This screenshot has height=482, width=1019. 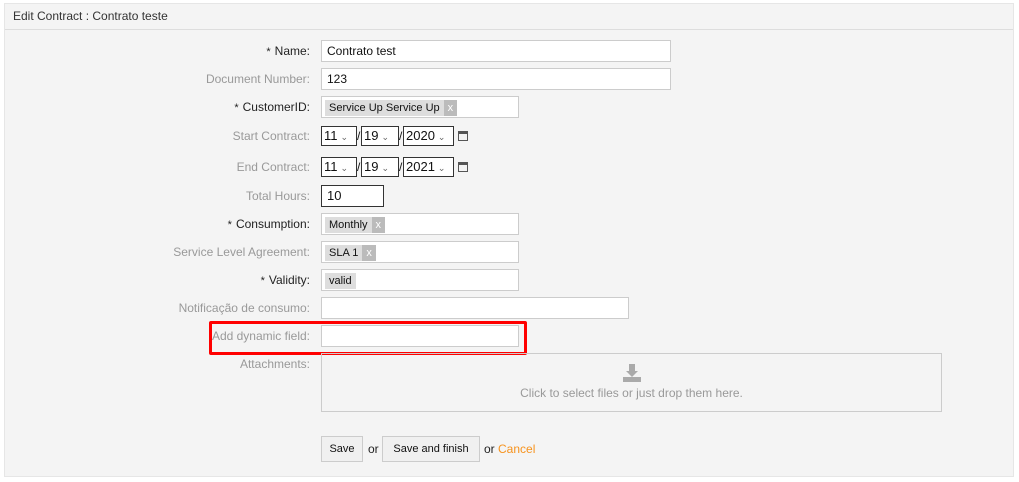 I want to click on end-contract-label: End Contract:, so click(x=273, y=167).